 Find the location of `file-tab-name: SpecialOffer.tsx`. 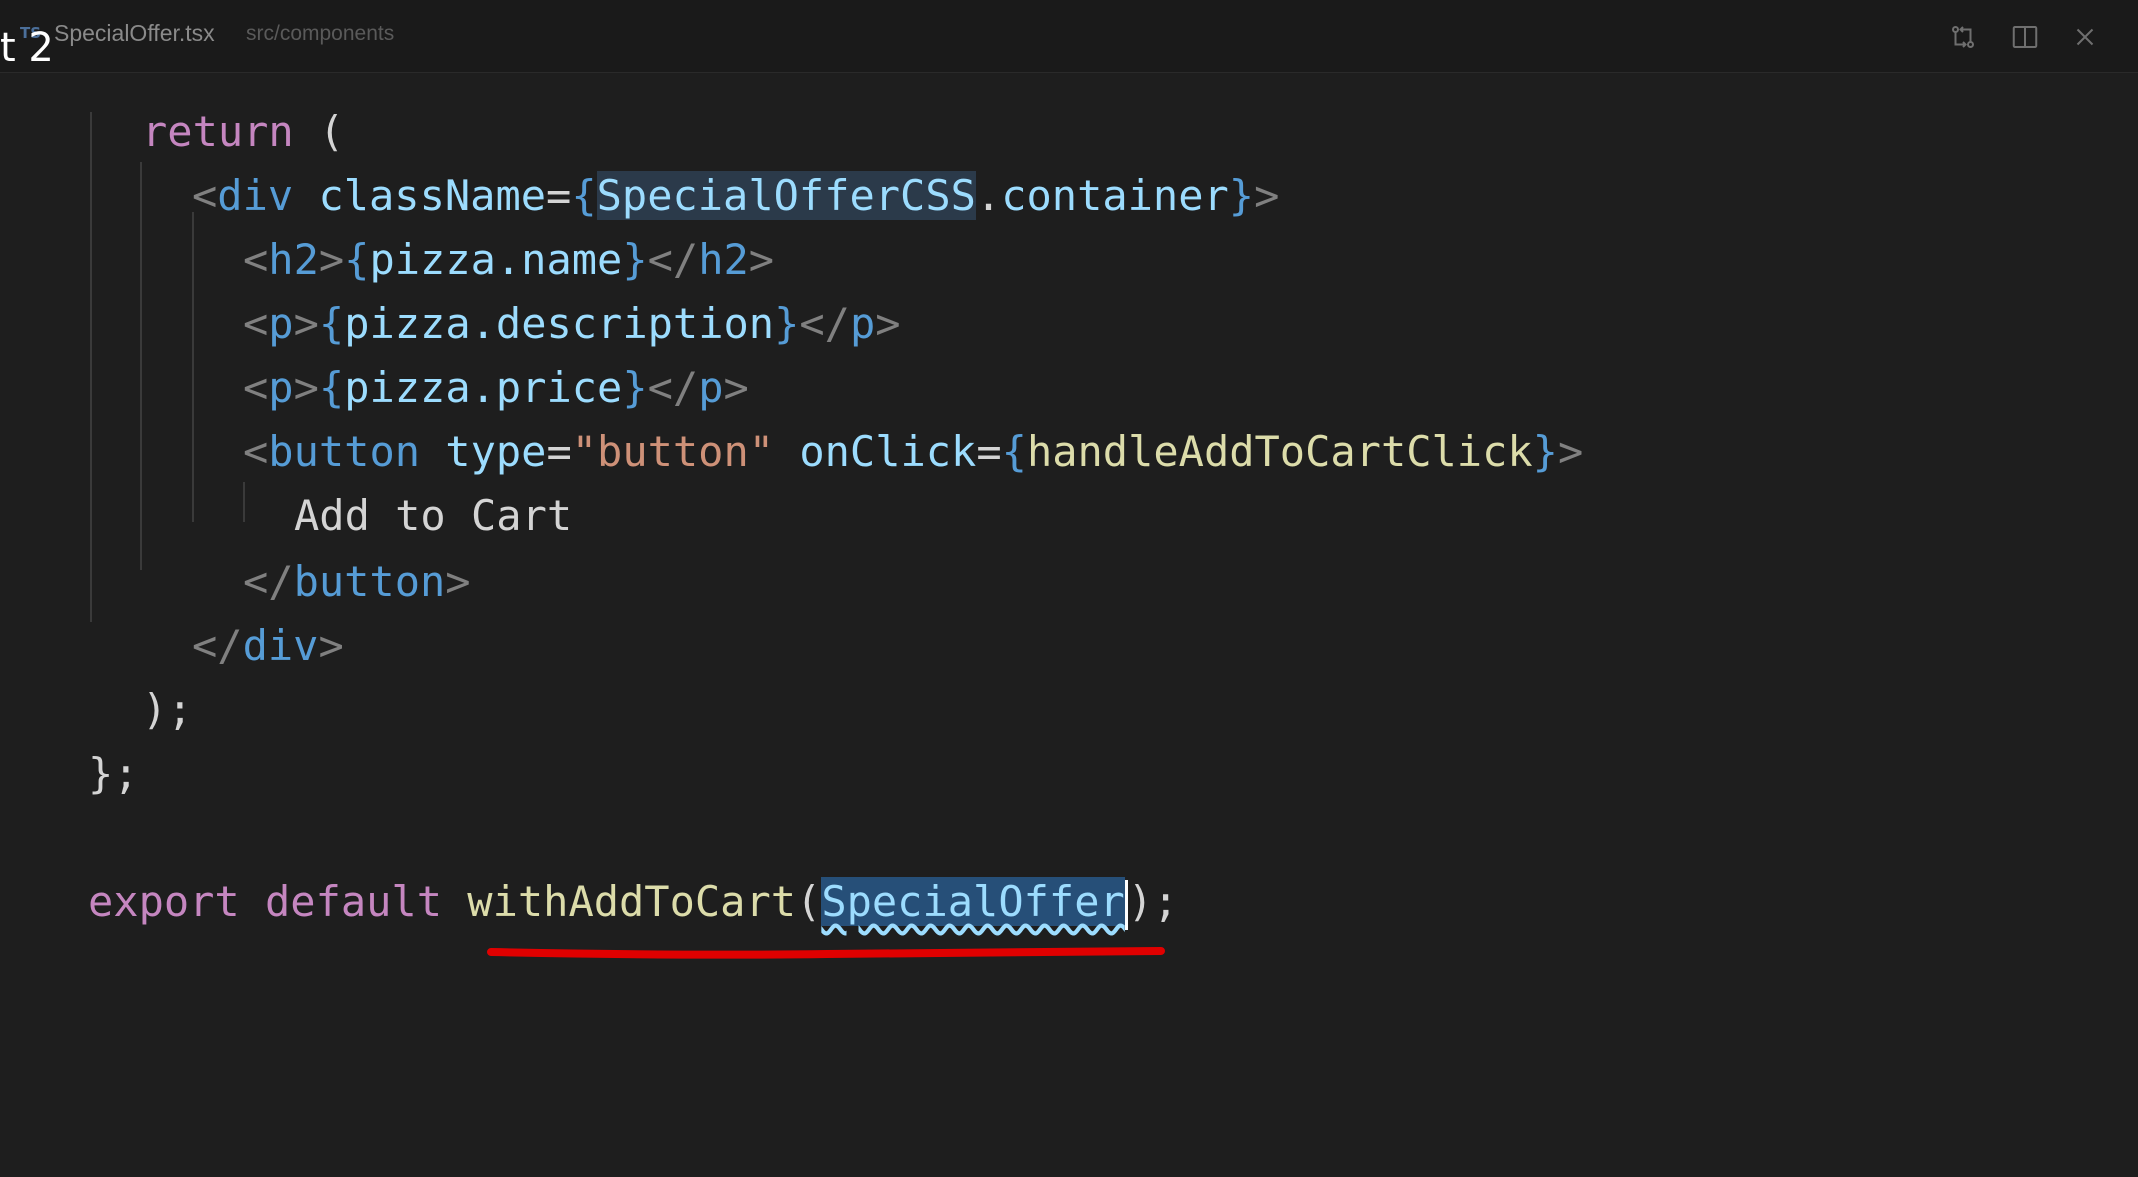

file-tab-name: SpecialOffer.tsx is located at coordinates (134, 33).